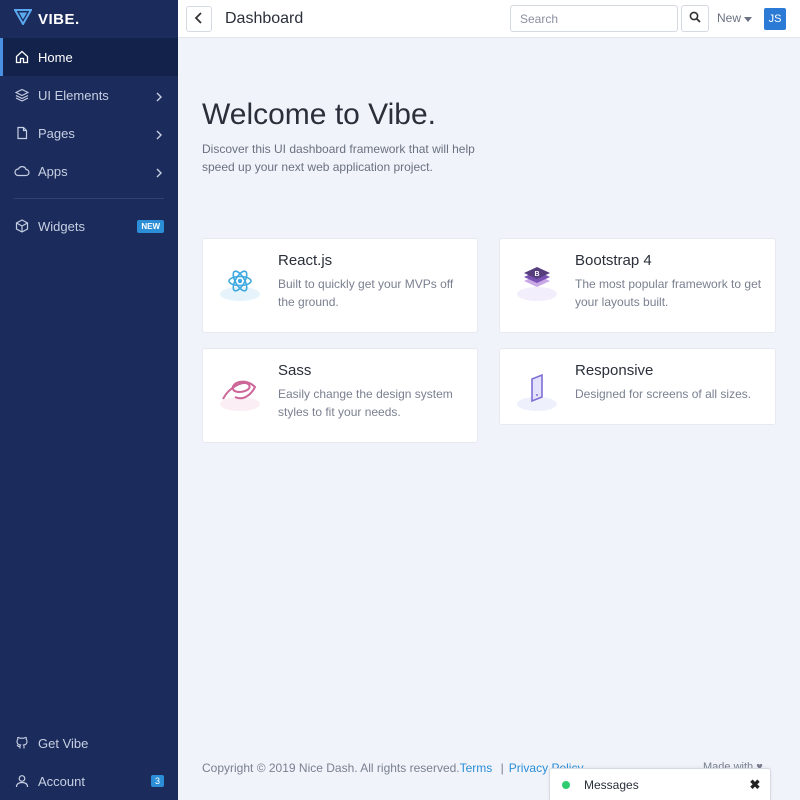 The width and height of the screenshot is (800, 800). What do you see at coordinates (89, 226) in the screenshot?
I see `sidebar-item-widgets: Widgets NEW` at bounding box center [89, 226].